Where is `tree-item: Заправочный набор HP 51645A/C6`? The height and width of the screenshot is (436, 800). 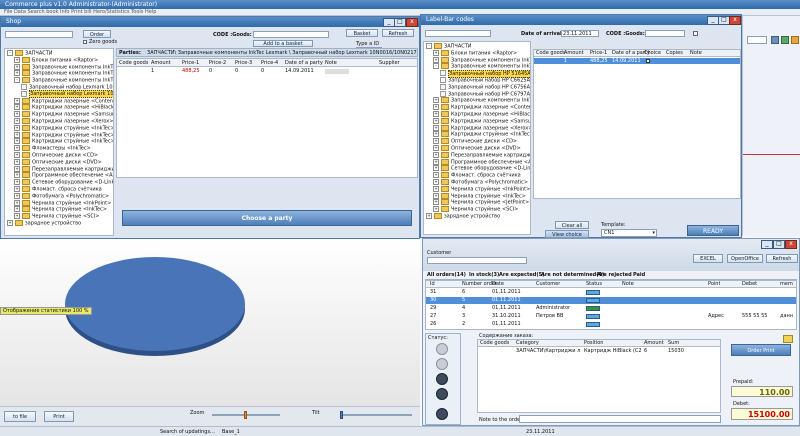
tree-item: Заправочный набор HP 51645A/C6 is located at coordinates (477, 73).